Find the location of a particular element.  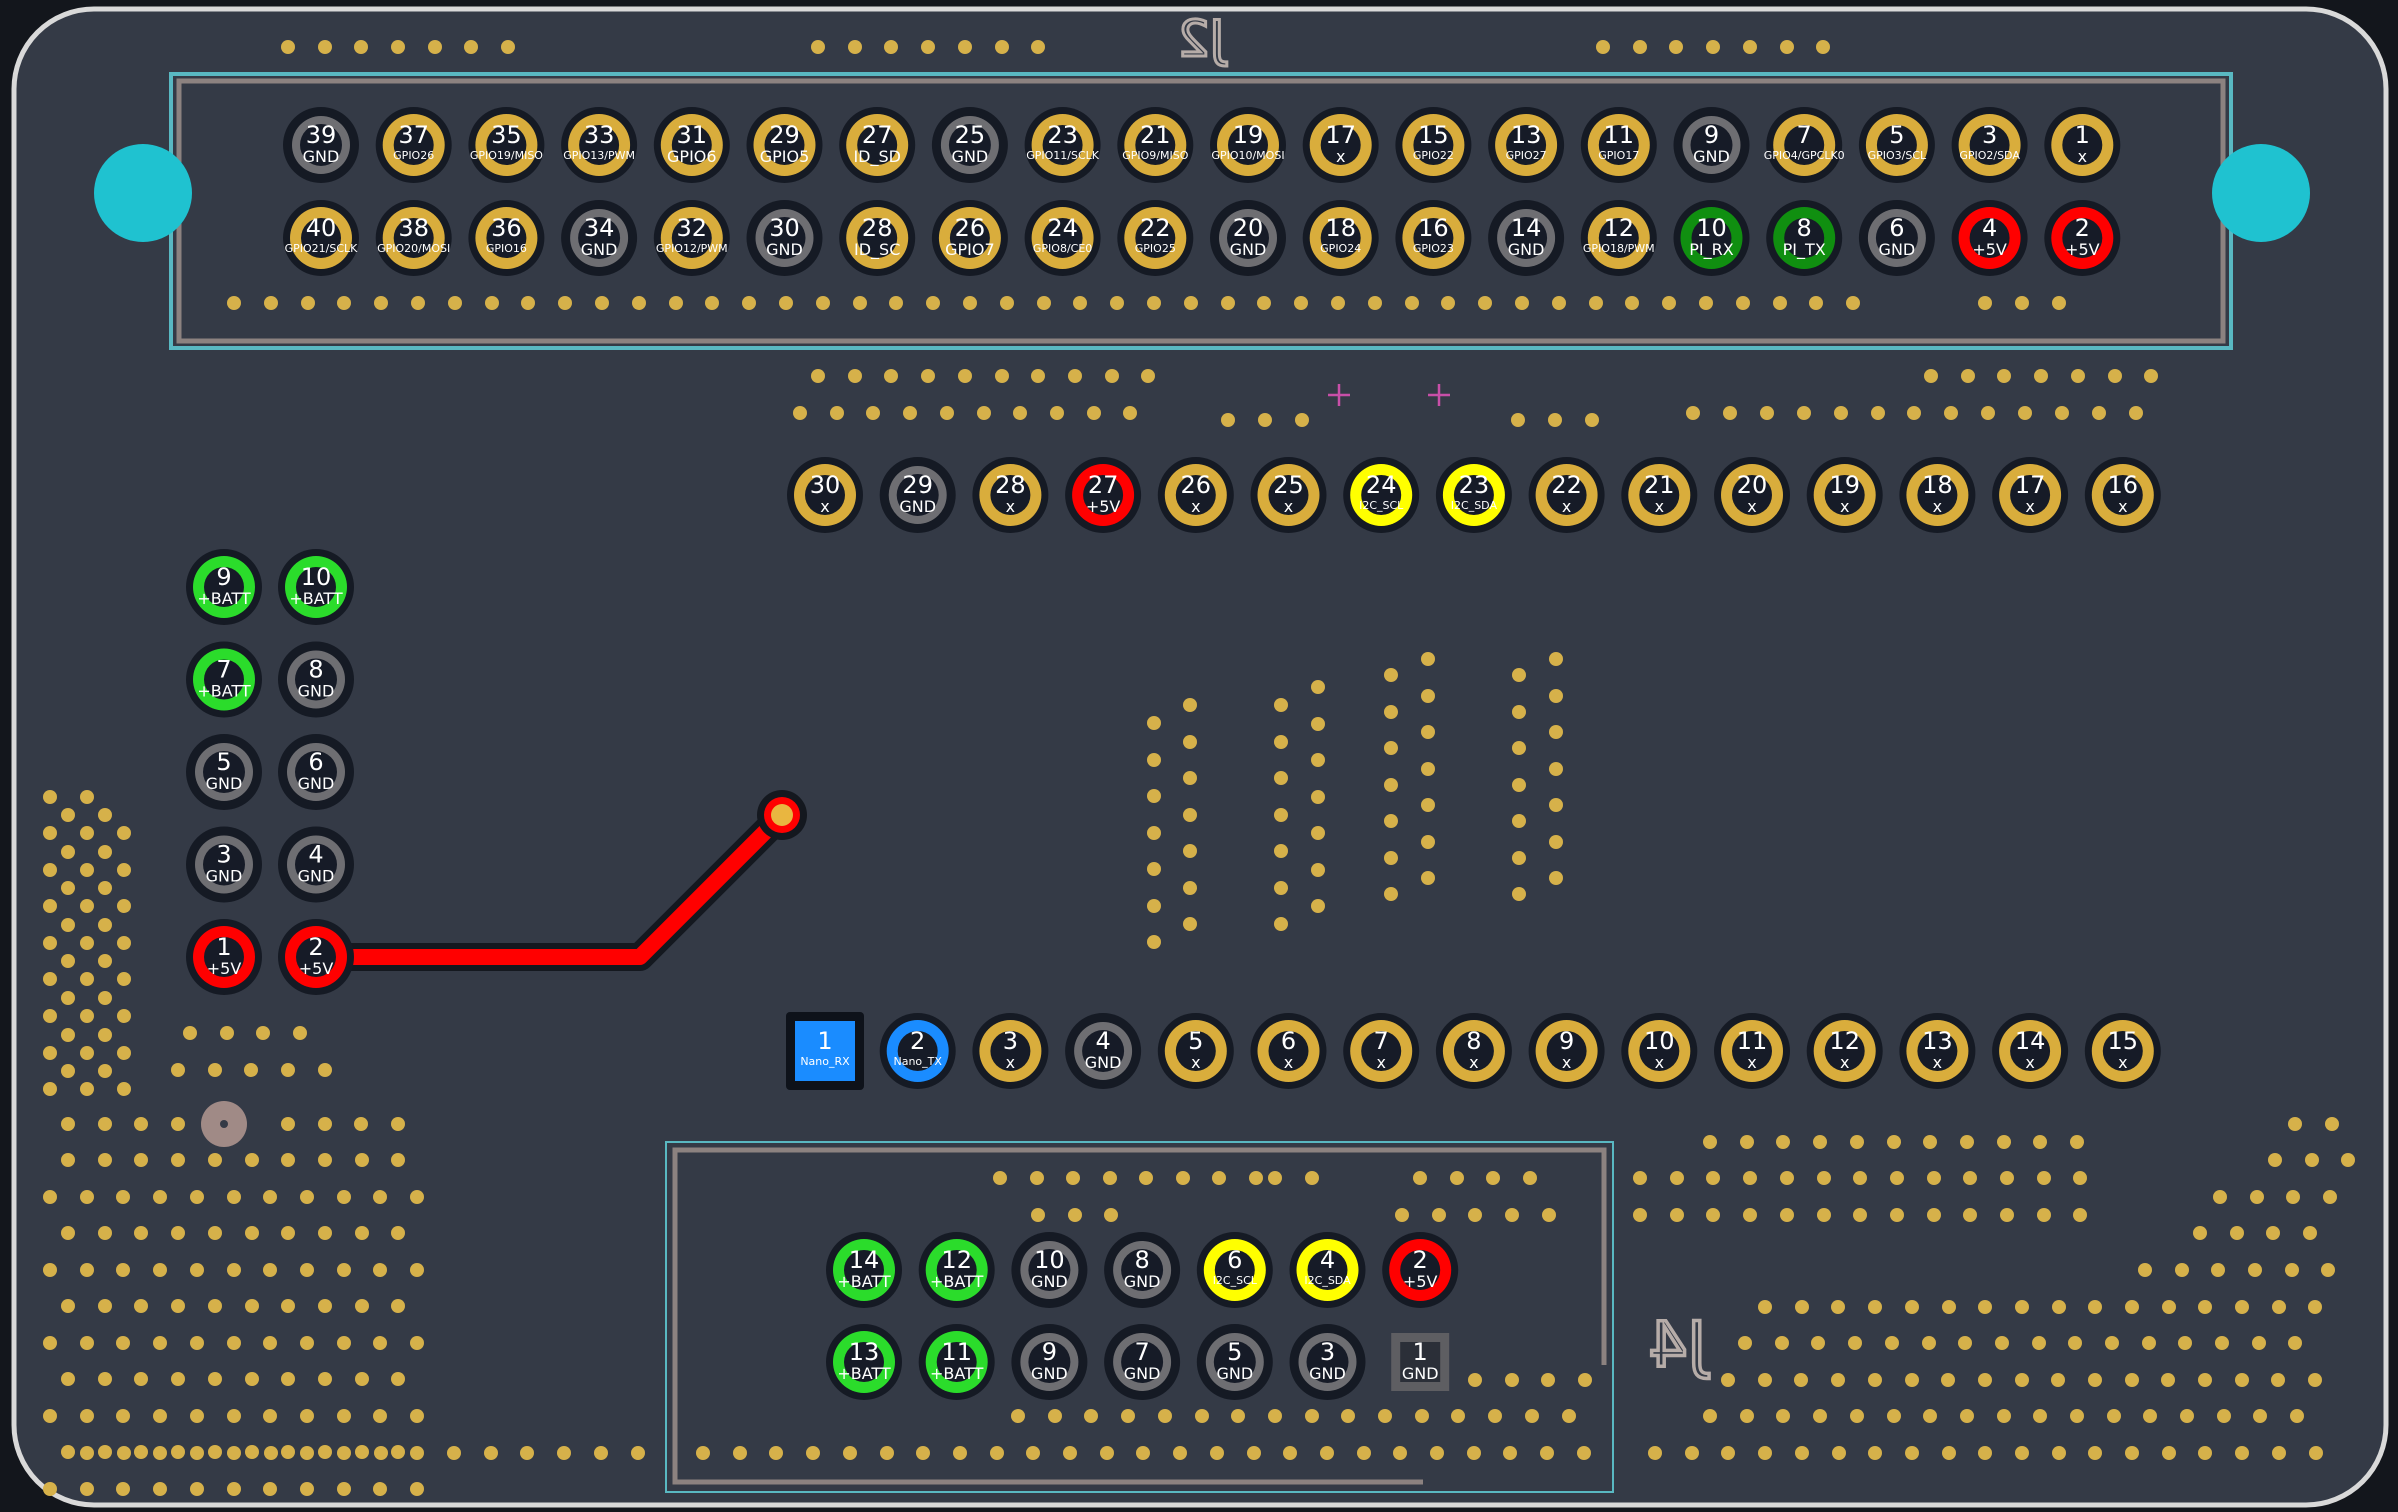

j2-pad-26: 26GPIO7 is located at coordinates (969, 238).